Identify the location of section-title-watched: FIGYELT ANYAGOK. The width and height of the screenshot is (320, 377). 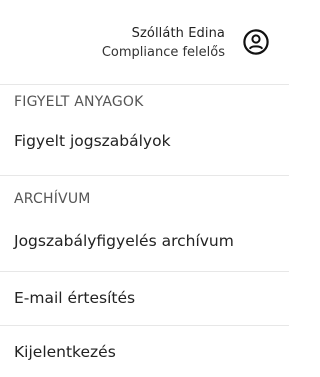
(79, 102).